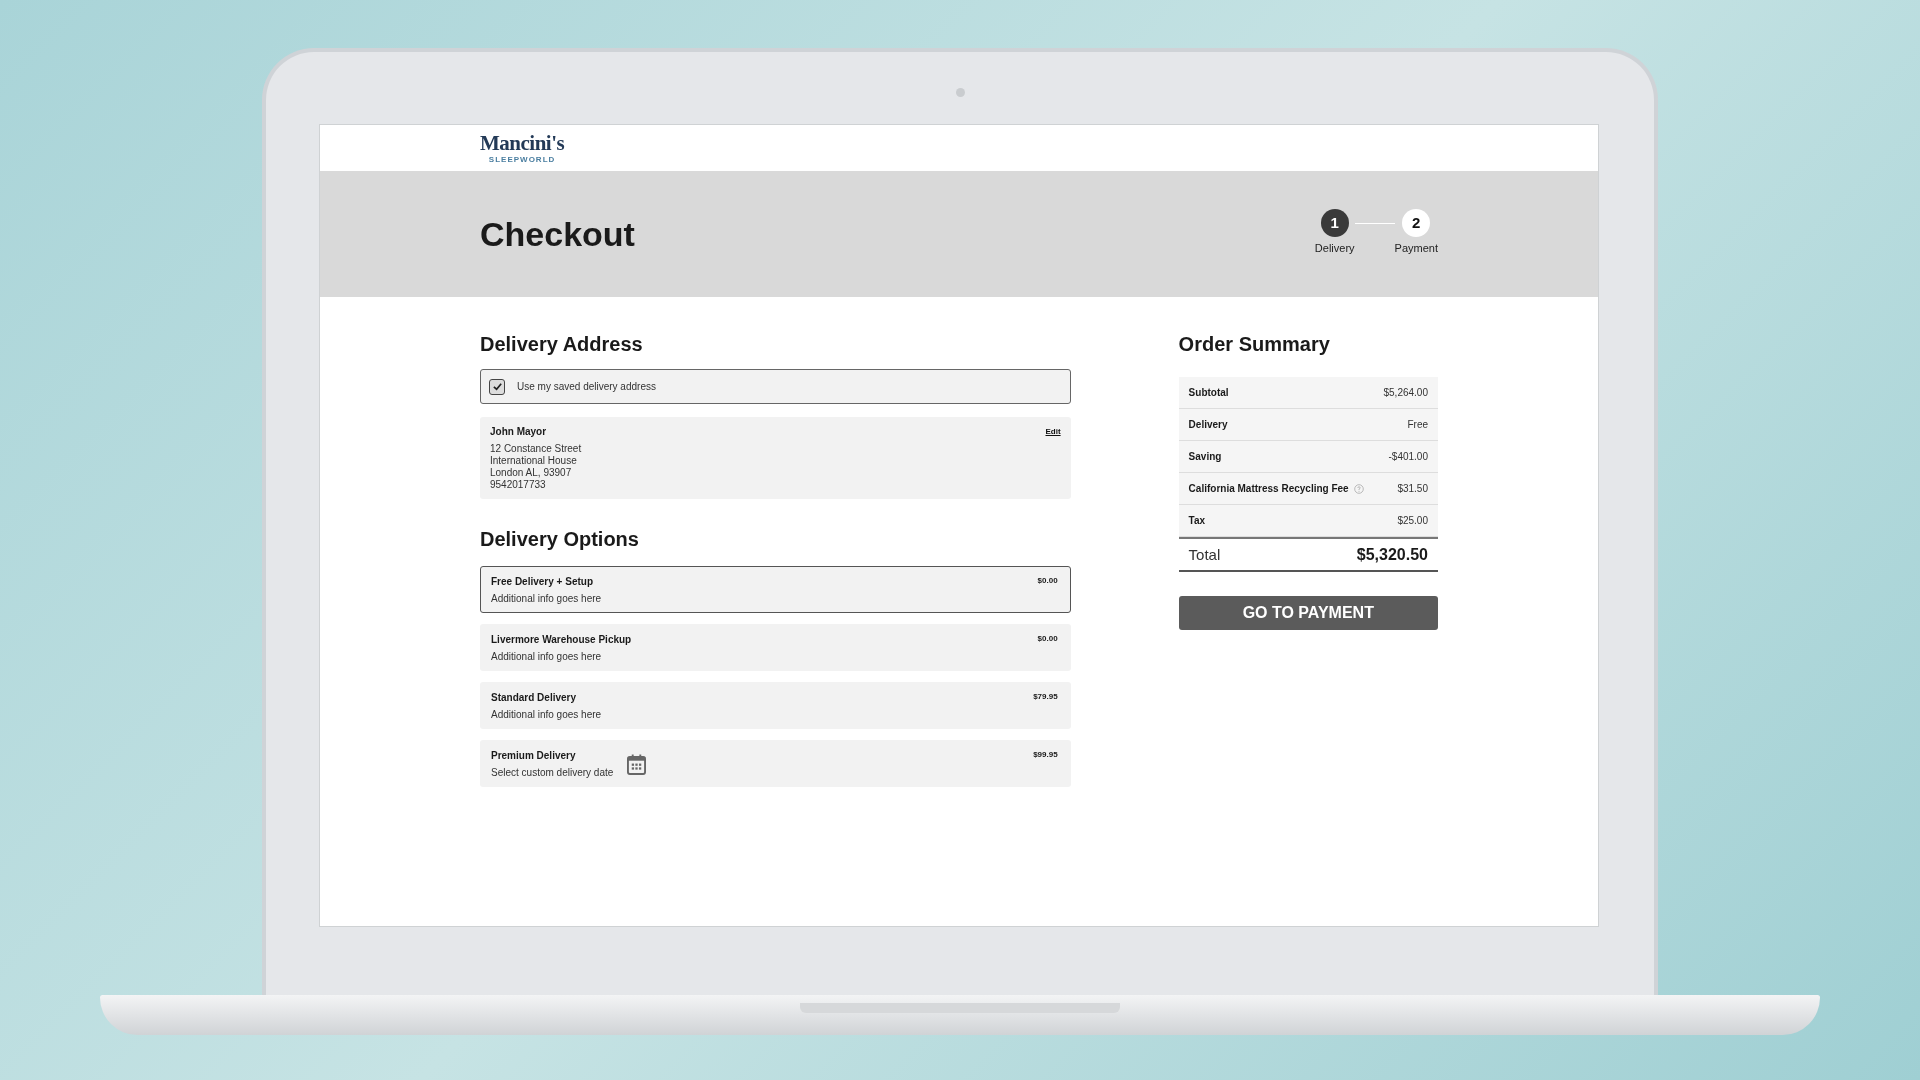  What do you see at coordinates (775, 647) in the screenshot?
I see `delivery-option: Livermore Warehouse Pickup Additional info goes here $0.00` at bounding box center [775, 647].